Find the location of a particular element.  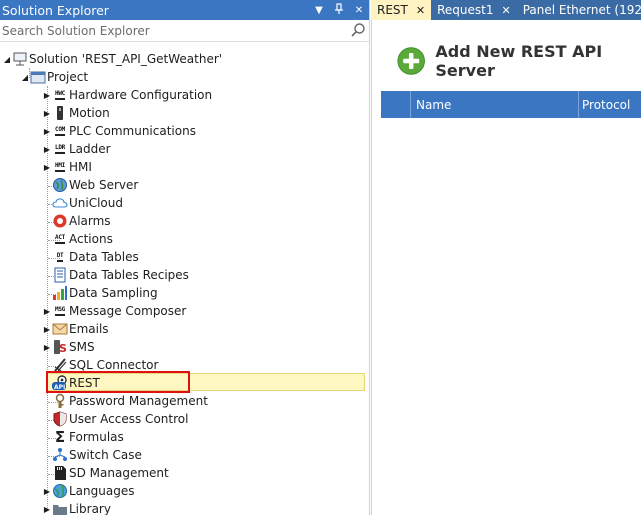

tree-node-hardware-configuration: ▶ HWC Hardware Configuration is located at coordinates (127, 95).